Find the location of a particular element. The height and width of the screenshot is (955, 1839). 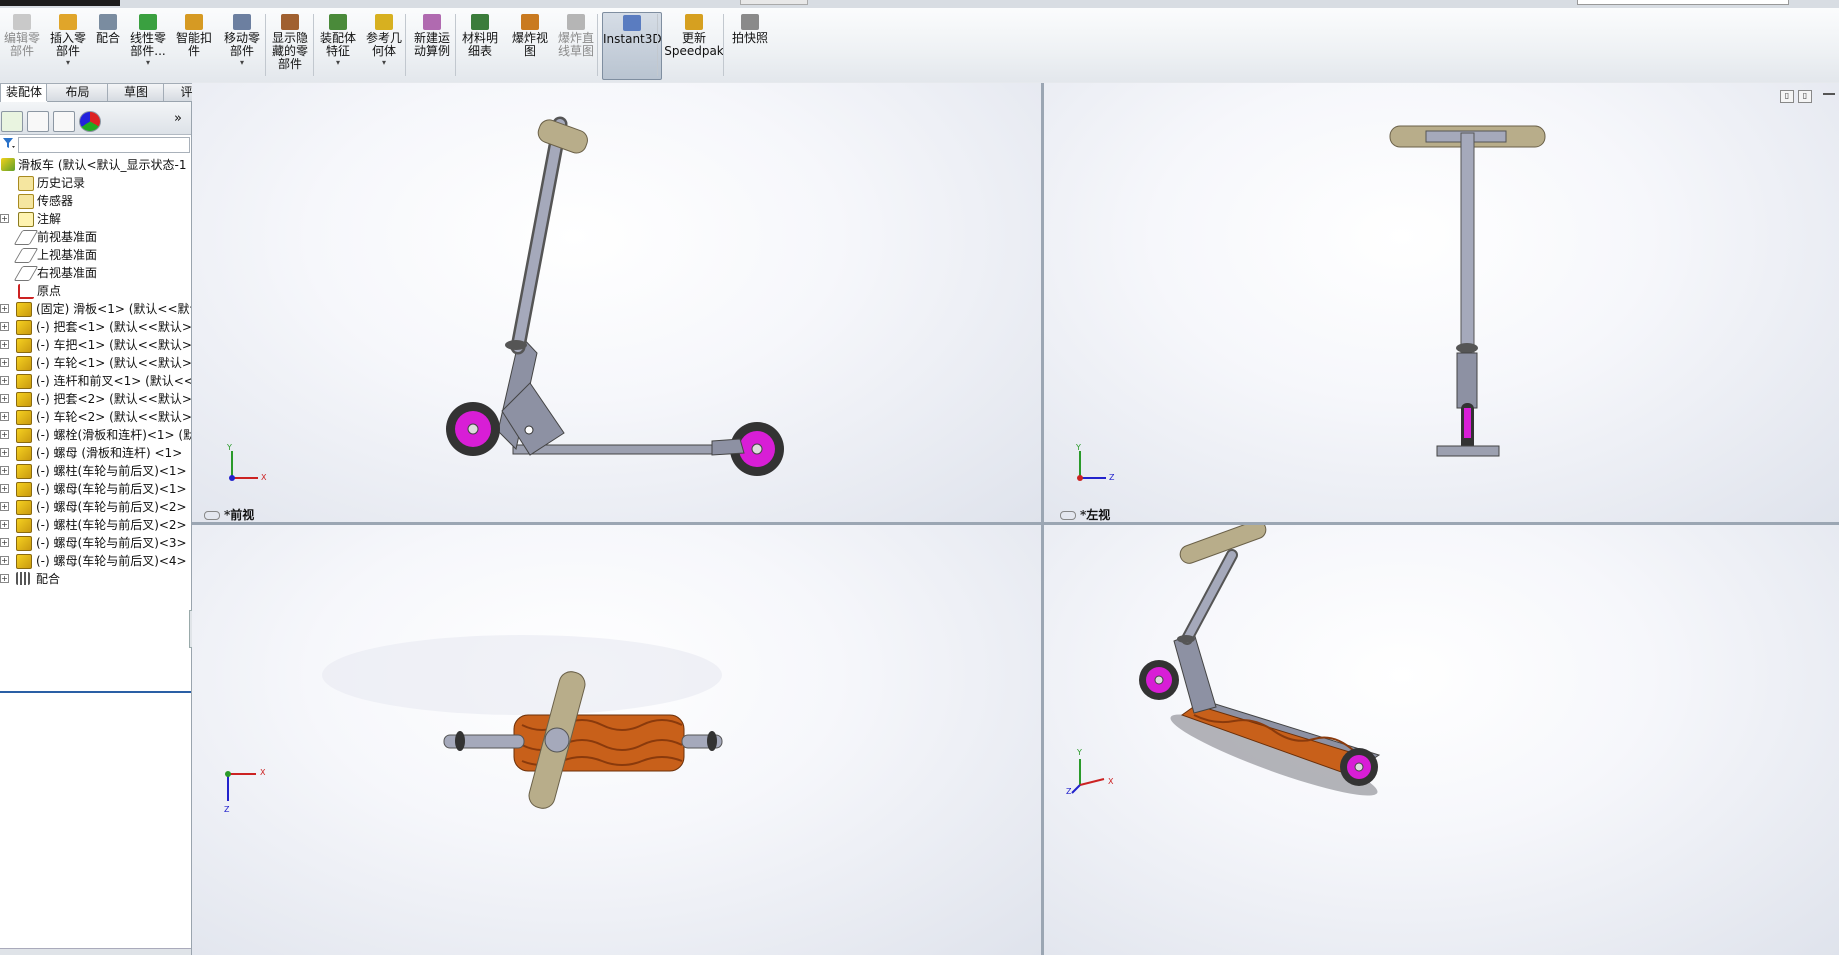

explode-line-sketch-button: 爆炸直 线草图 is located at coordinates (576, 45).